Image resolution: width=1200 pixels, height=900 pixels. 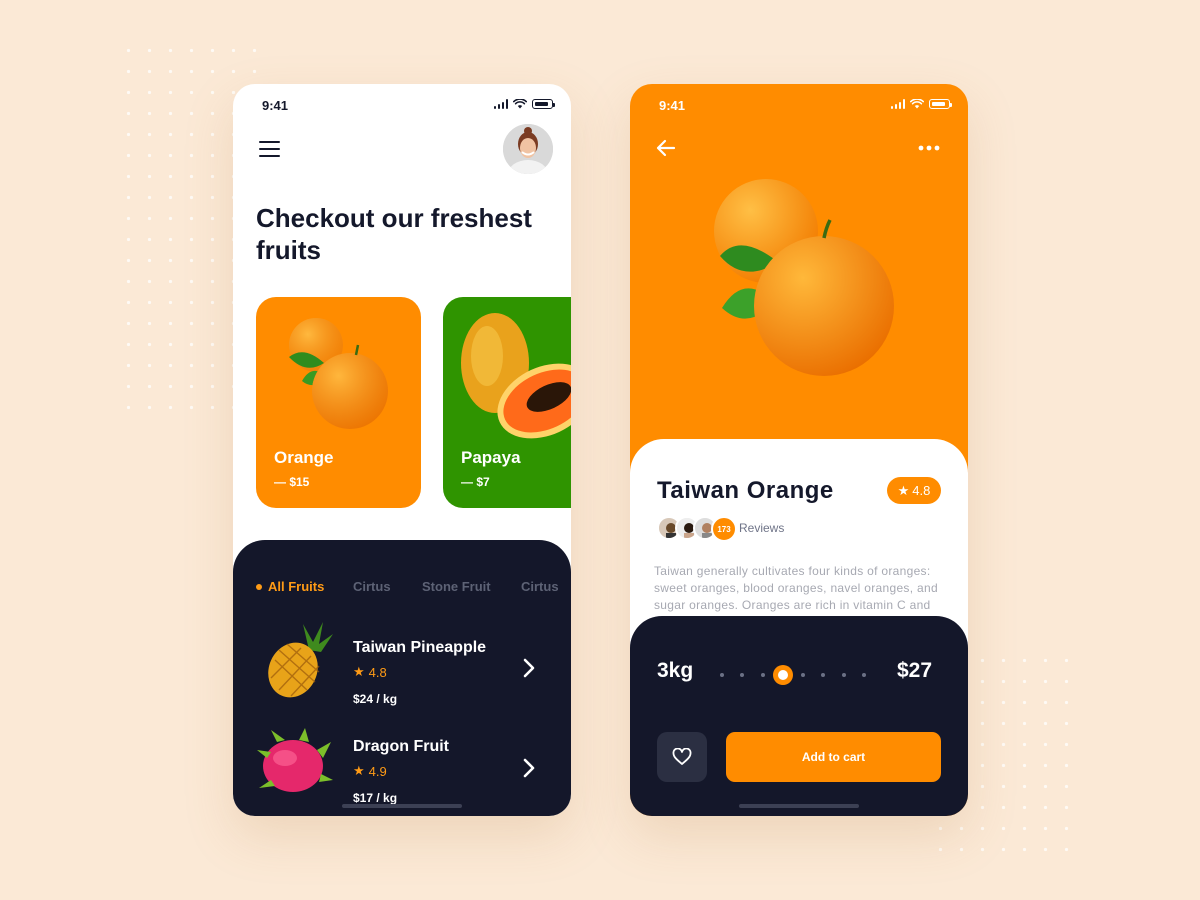 I want to click on orange-image, so click(x=338, y=373).